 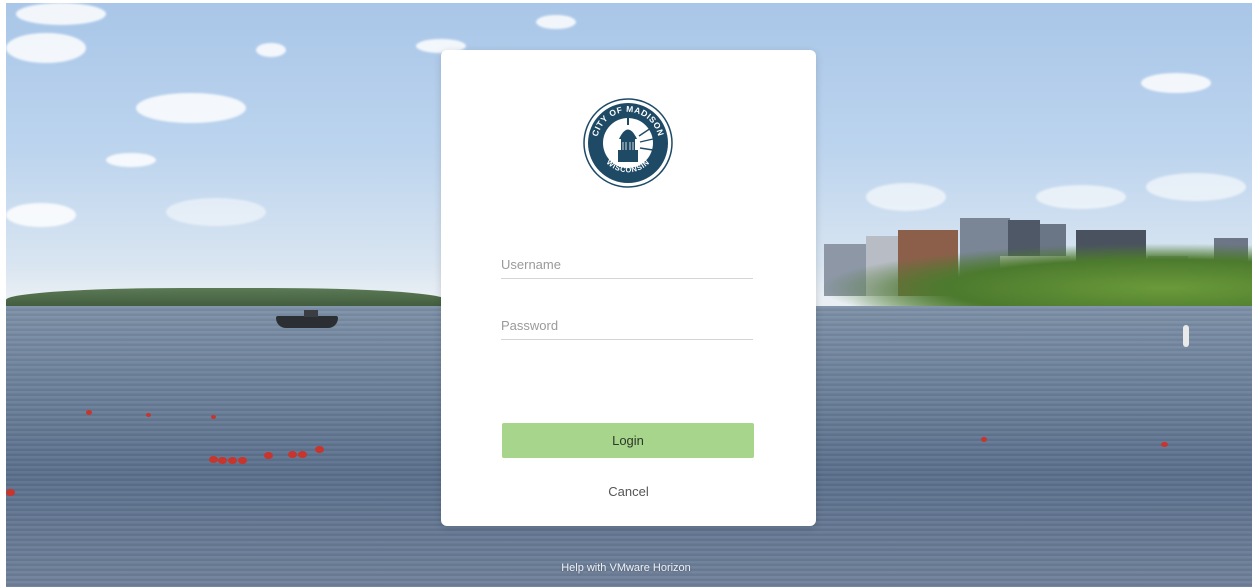 What do you see at coordinates (307, 319) in the screenshot?
I see `boat` at bounding box center [307, 319].